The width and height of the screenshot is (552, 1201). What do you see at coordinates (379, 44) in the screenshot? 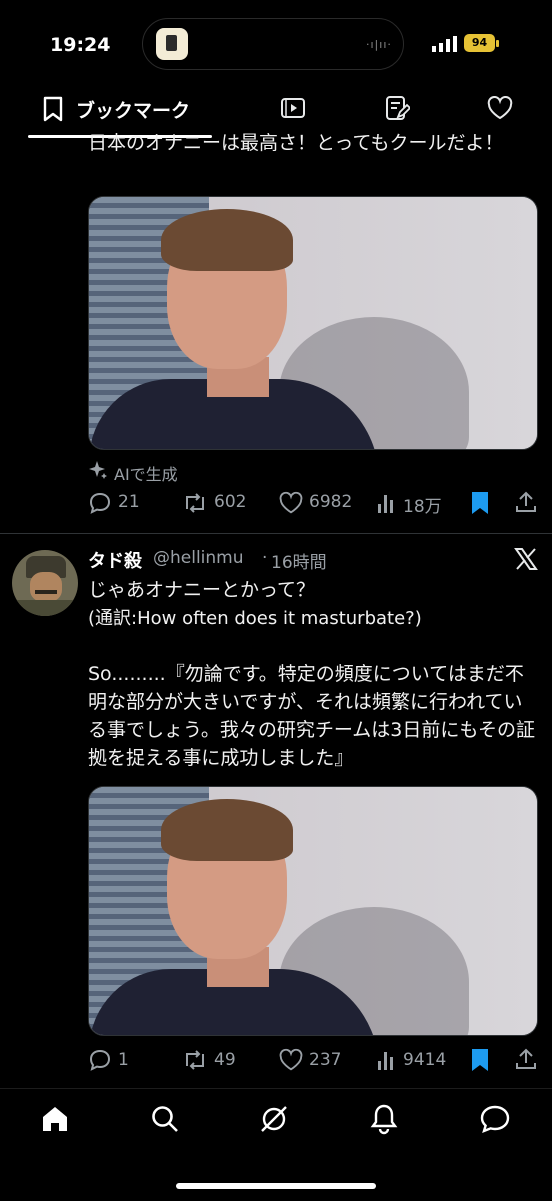
I see `audio-wave-indicator: ·ı|ıı·` at bounding box center [379, 44].